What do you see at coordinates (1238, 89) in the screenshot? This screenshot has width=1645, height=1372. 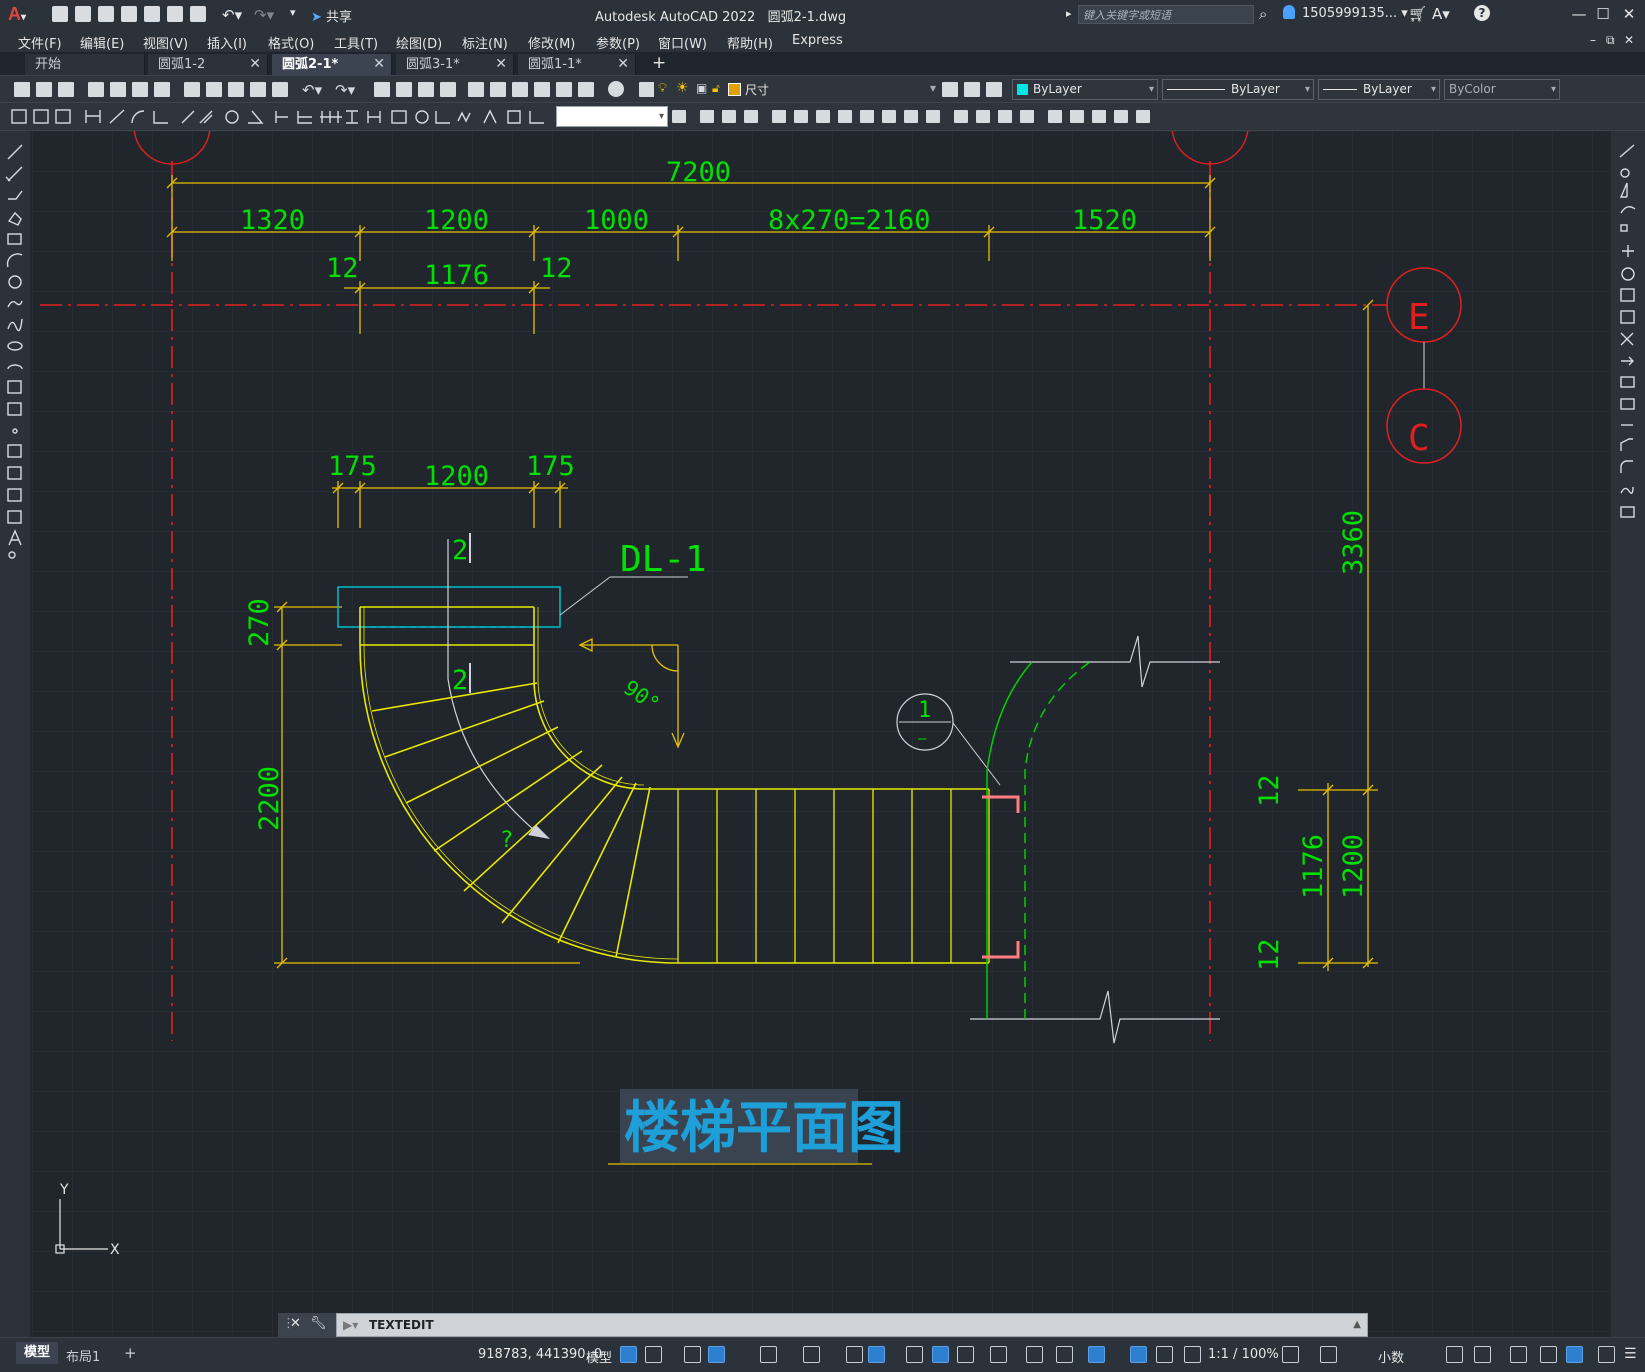 I see `linetype-control: ByLayer ▾` at bounding box center [1238, 89].